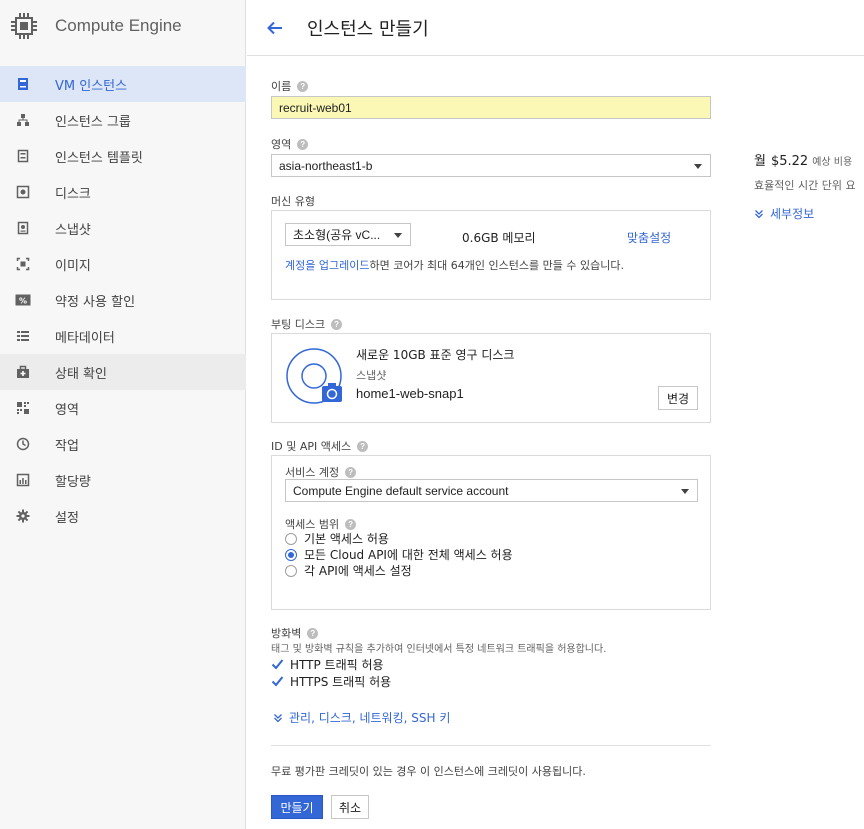  I want to click on sidebar-item-label: 인스턴스 그룹, so click(93, 122).